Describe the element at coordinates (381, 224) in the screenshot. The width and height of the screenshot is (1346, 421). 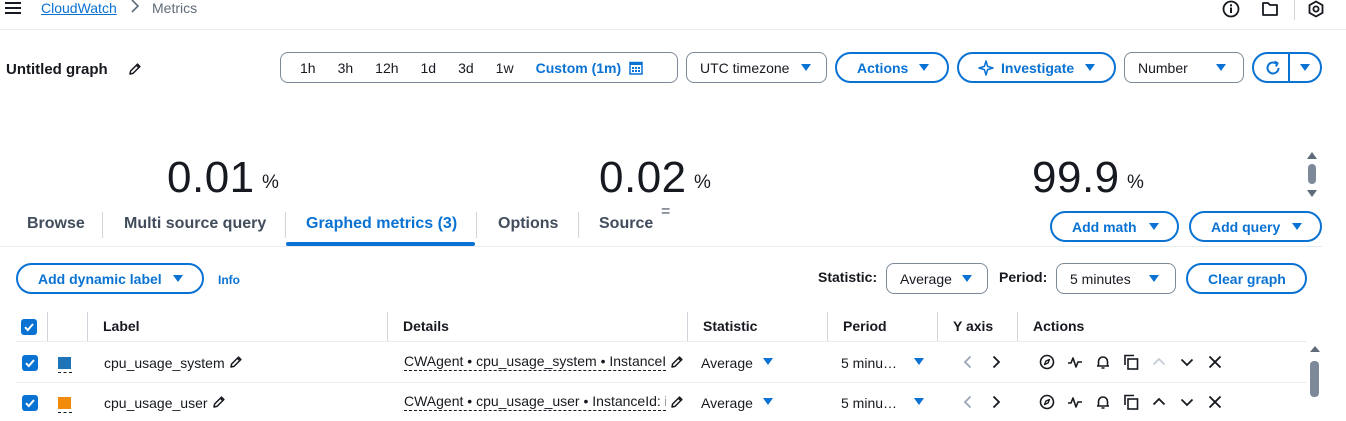
I see `tab-graphed-metrics: Graphed metrics (3)` at that location.